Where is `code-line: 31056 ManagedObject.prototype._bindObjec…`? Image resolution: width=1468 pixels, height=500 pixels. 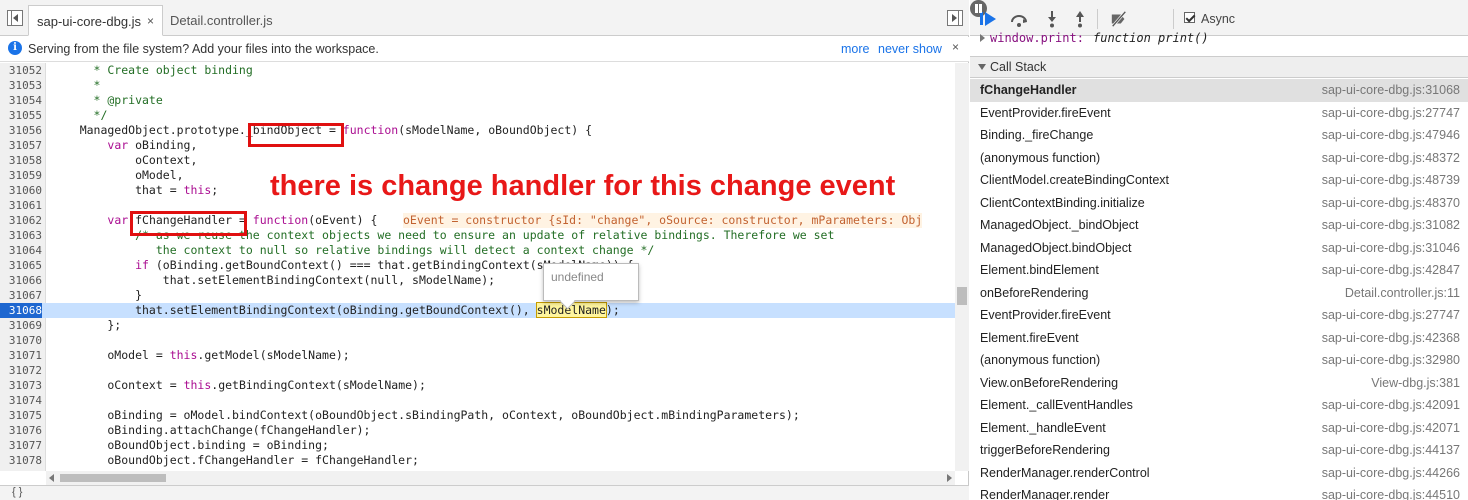 code-line: 31056 ManagedObject.prototype._bindObjec… is located at coordinates (477, 130).